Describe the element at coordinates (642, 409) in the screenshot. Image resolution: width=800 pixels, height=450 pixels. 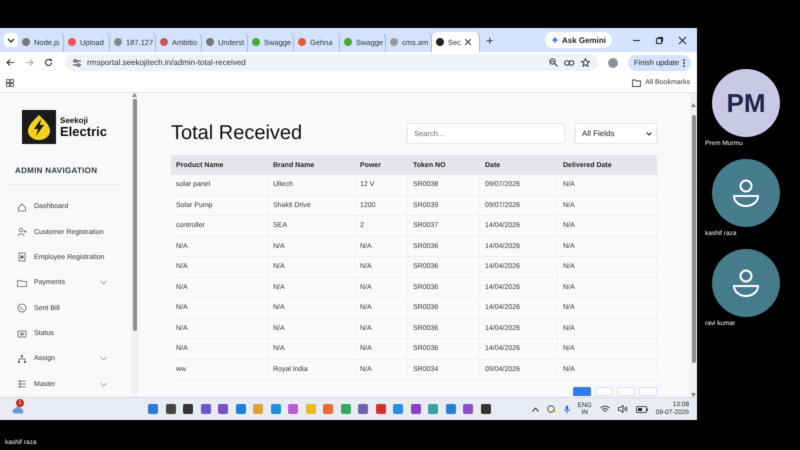
I see `battery-icon` at that location.